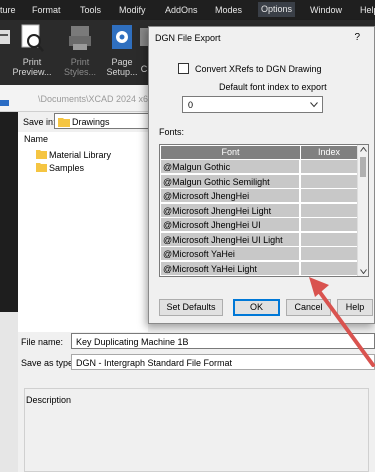 This screenshot has width=375, height=472. What do you see at coordinates (48, 363) in the screenshot?
I see `save-as-type-label: Save as type:` at bounding box center [48, 363].